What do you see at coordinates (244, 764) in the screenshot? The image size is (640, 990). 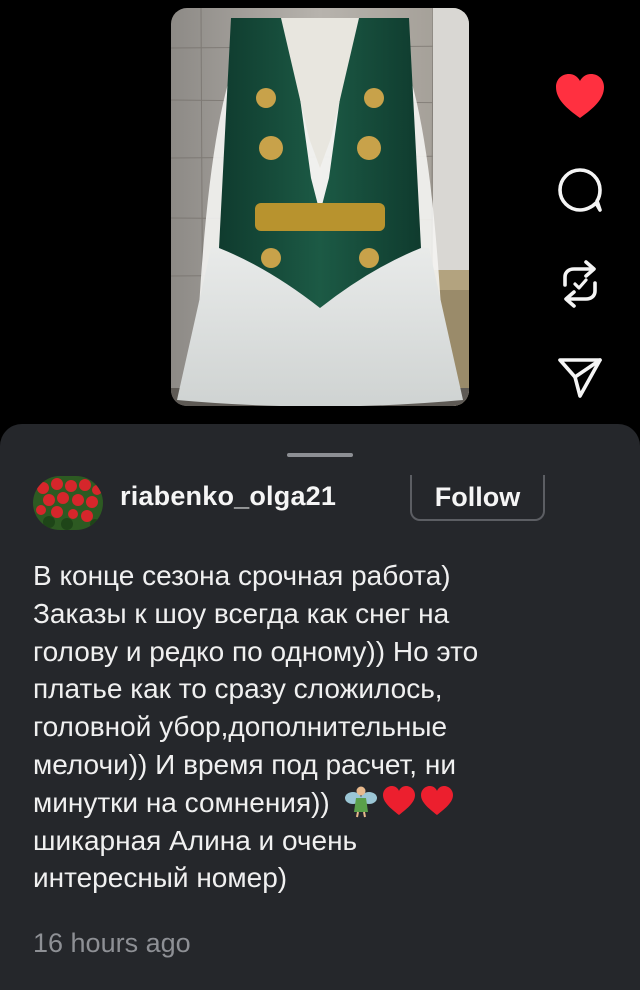 I see `caption-line: мелочи)) И время под расчет, ни` at bounding box center [244, 764].